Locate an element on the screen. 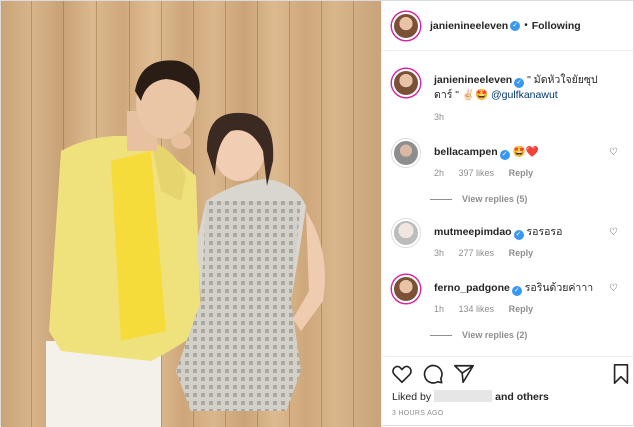 The width and height of the screenshot is (634, 427). view-replies-button: View replies (2) is located at coordinates (479, 335).